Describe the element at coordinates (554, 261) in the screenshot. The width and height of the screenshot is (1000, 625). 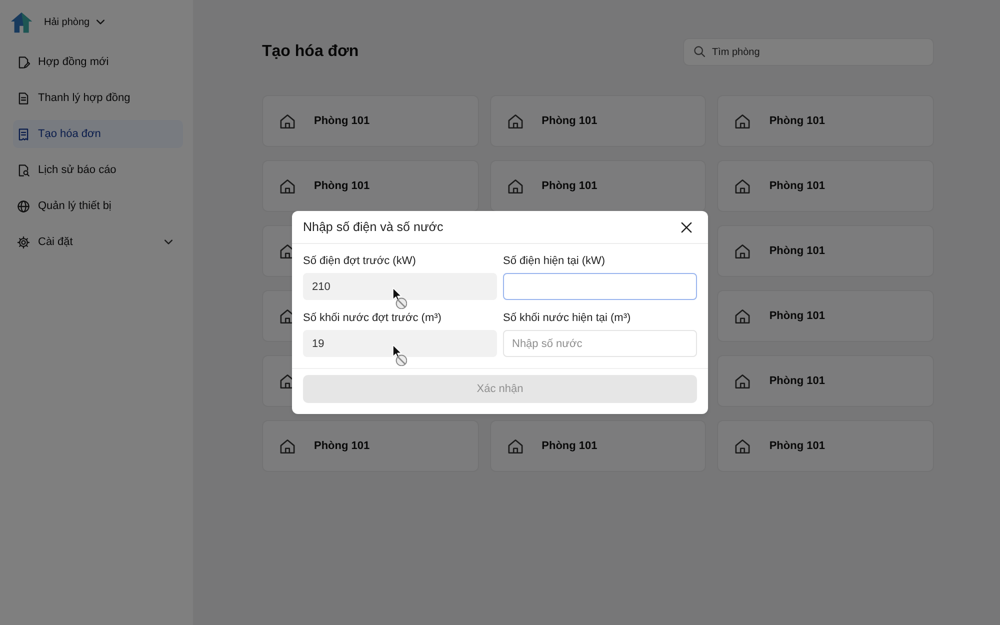
I see `field-label: Số điện hiện tại (kW)` at that location.